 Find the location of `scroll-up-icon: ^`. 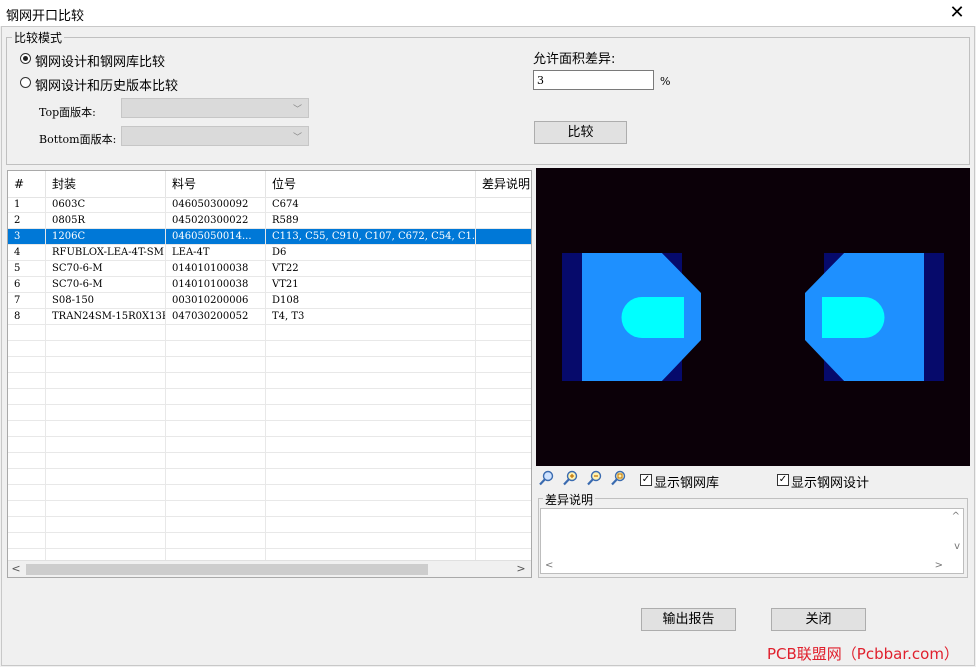

scroll-up-icon: ^ is located at coordinates (956, 516).